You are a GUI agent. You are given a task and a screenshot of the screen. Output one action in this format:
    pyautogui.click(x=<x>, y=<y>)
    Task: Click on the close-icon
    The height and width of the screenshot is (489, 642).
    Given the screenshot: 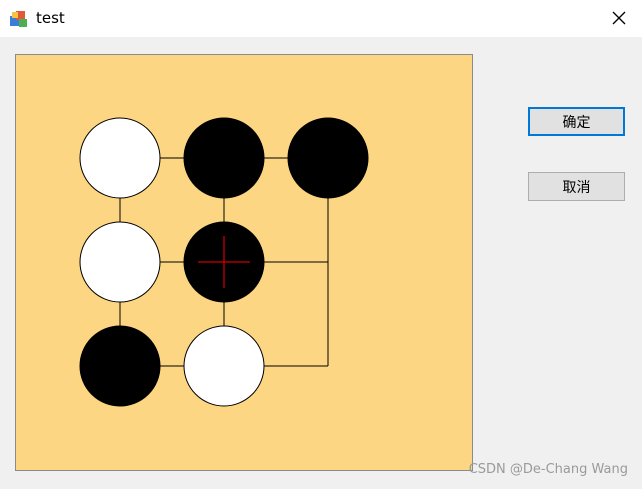 What is the action you would take?
    pyautogui.click(x=619, y=18)
    